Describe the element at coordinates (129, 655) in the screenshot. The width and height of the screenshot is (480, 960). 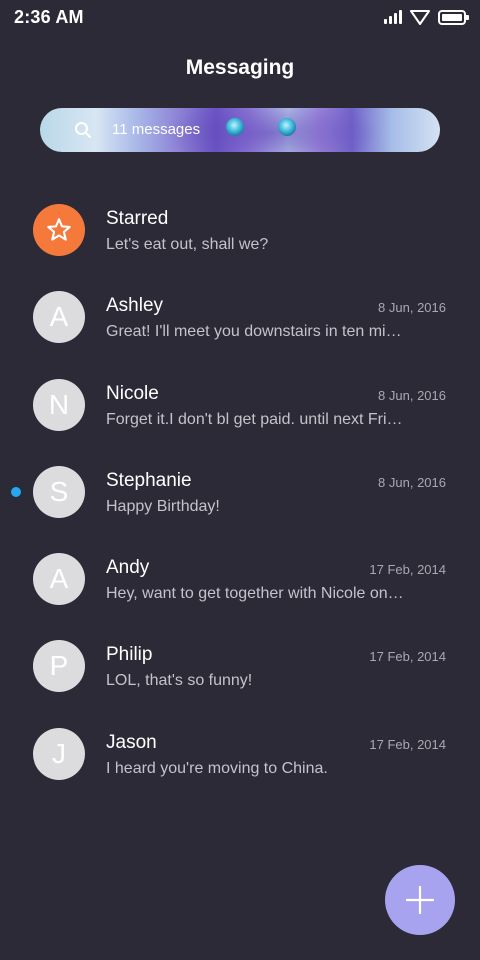
I see `conversation-name: Philip` at that location.